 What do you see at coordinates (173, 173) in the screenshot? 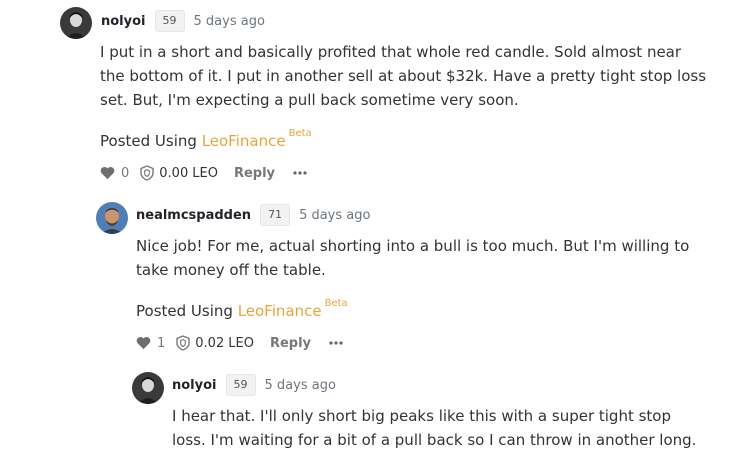
I see `payout-amount: 0.00` at bounding box center [173, 173].